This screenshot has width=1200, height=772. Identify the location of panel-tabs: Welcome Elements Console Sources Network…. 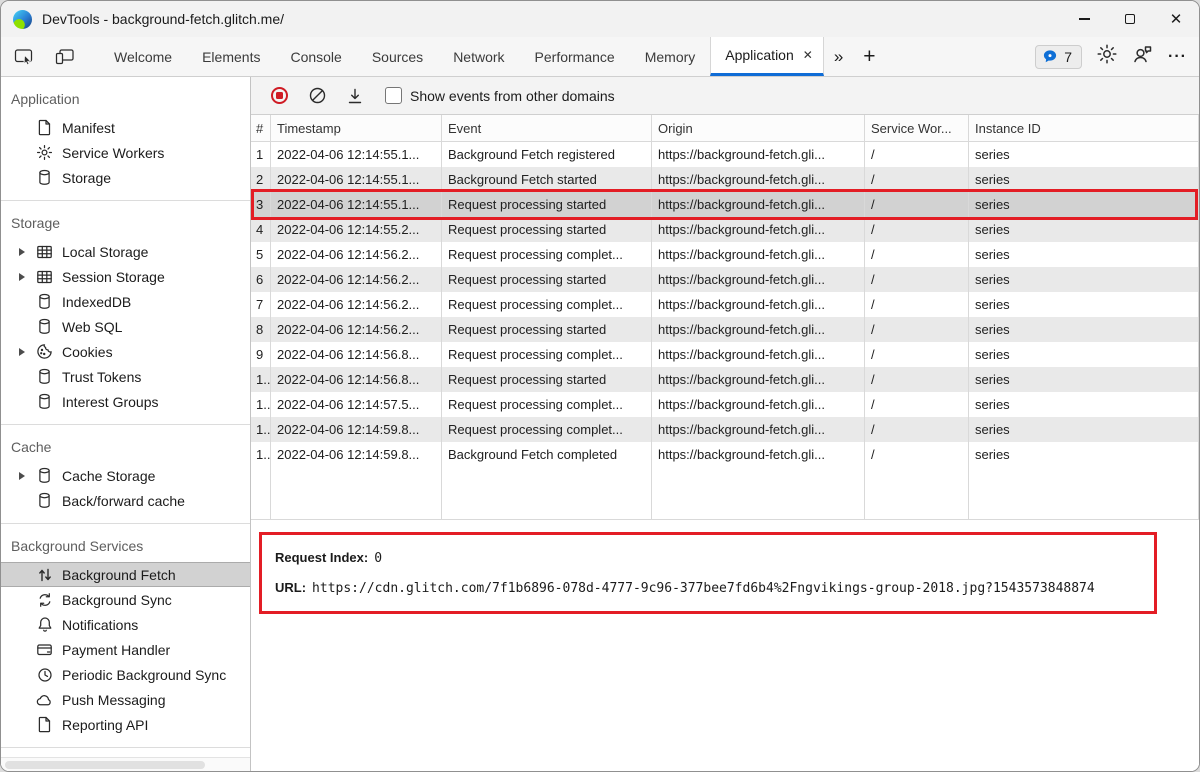
(492, 56).